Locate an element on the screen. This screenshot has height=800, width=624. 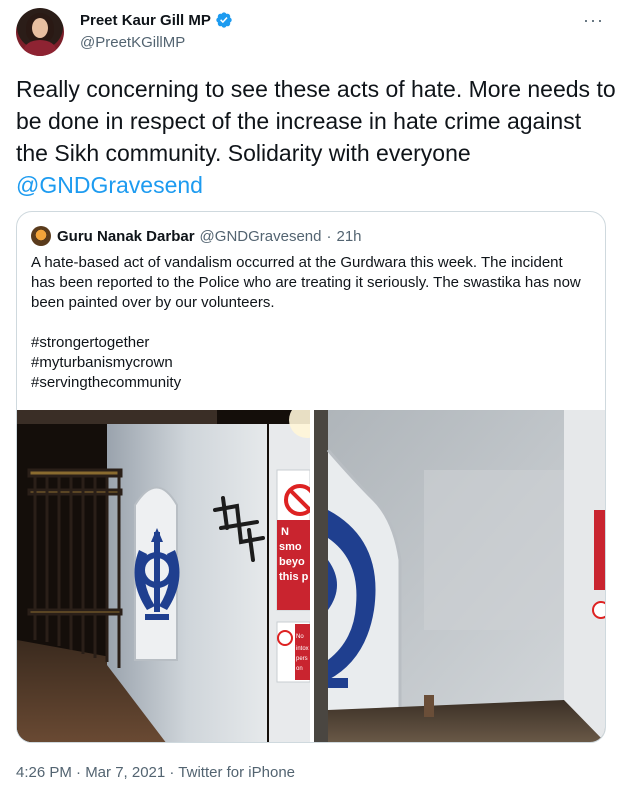
sign-text: smo is located at coordinates (290, 547).